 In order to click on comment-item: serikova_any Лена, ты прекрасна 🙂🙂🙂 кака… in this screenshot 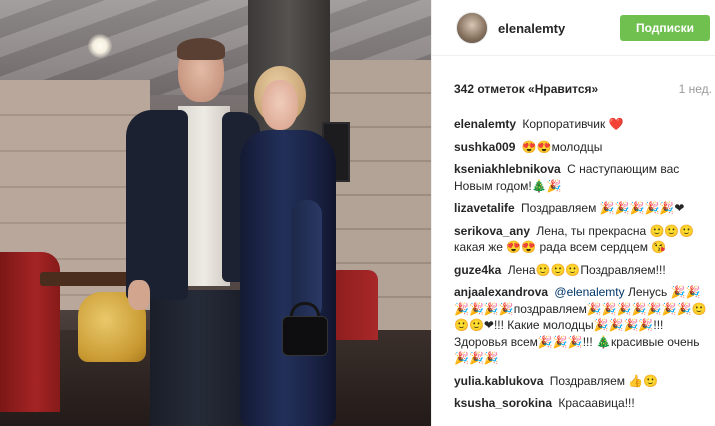, I will do `click(583, 239)`.